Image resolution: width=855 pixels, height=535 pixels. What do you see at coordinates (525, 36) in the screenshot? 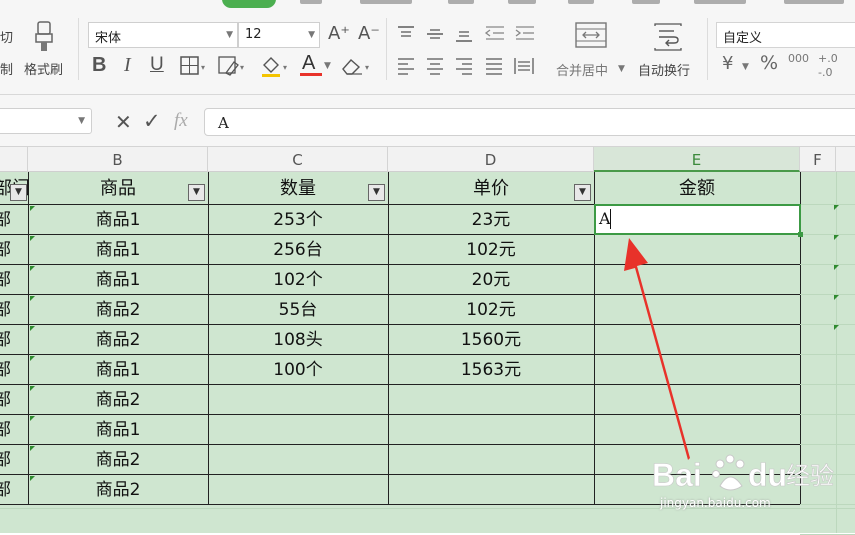
I see `indent-button` at bounding box center [525, 36].